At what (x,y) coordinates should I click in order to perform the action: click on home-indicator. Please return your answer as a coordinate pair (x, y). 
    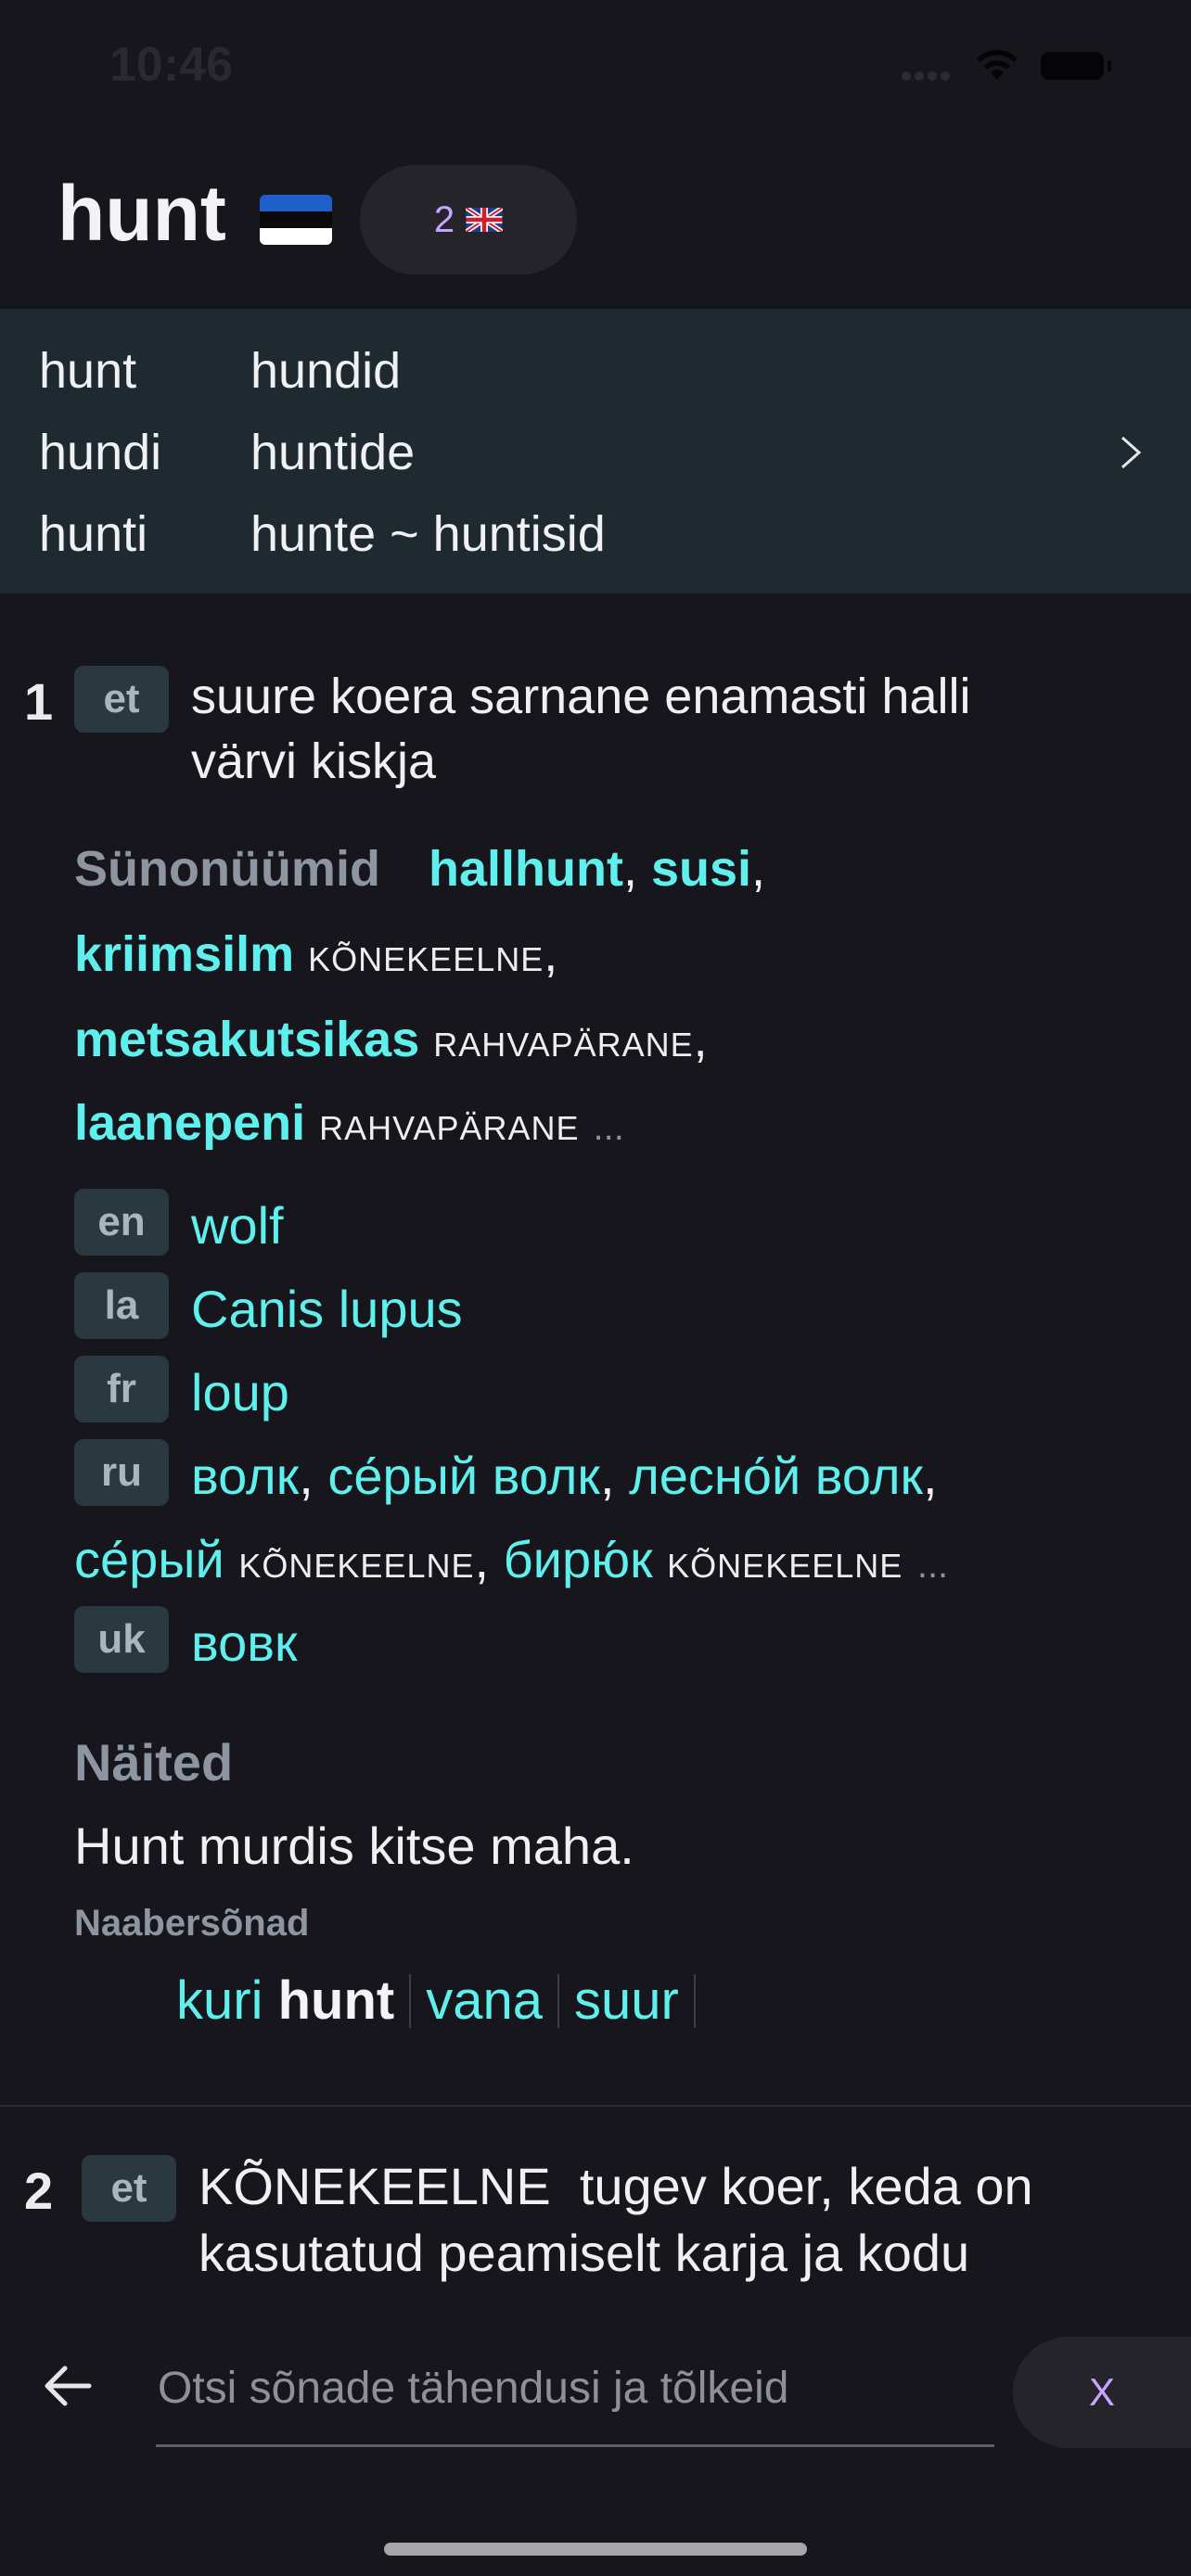
    Looking at the image, I should click on (595, 2549).